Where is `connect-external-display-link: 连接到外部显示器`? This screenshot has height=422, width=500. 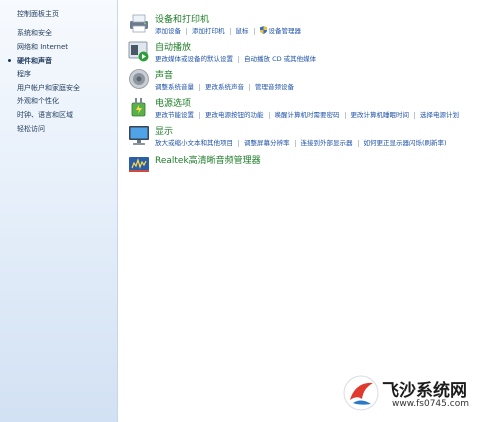
connect-external-display-link: 连接到外部显示器 is located at coordinates (327, 142).